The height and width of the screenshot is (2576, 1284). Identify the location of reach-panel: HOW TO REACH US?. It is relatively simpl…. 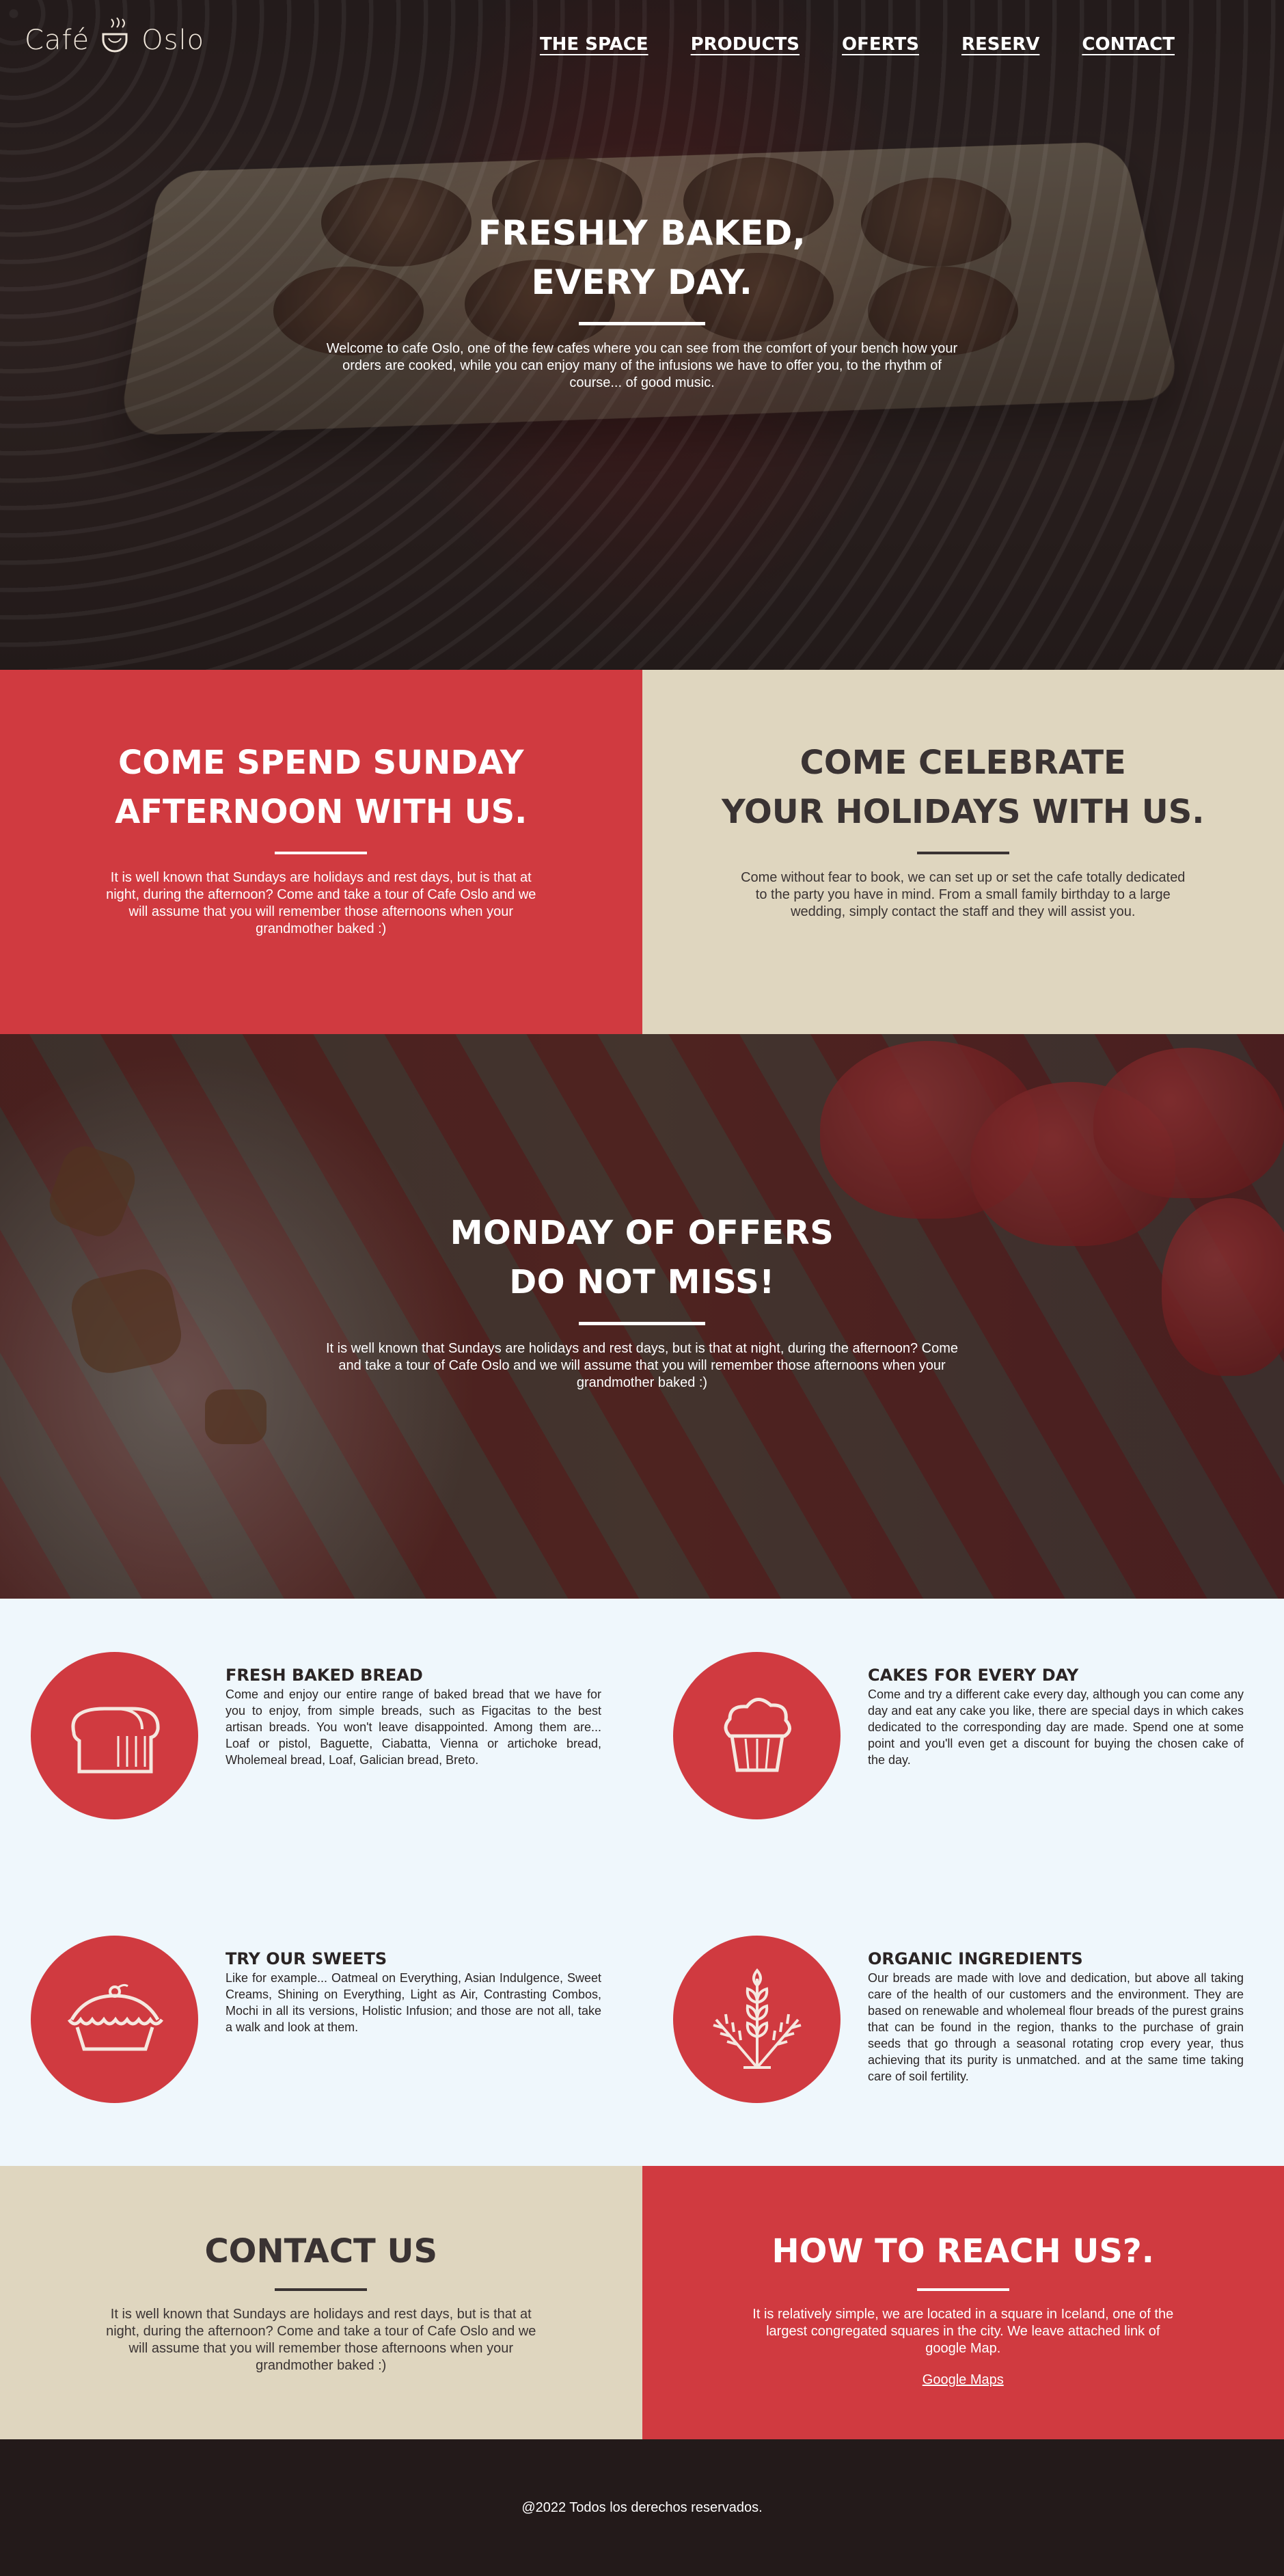
(963, 2302).